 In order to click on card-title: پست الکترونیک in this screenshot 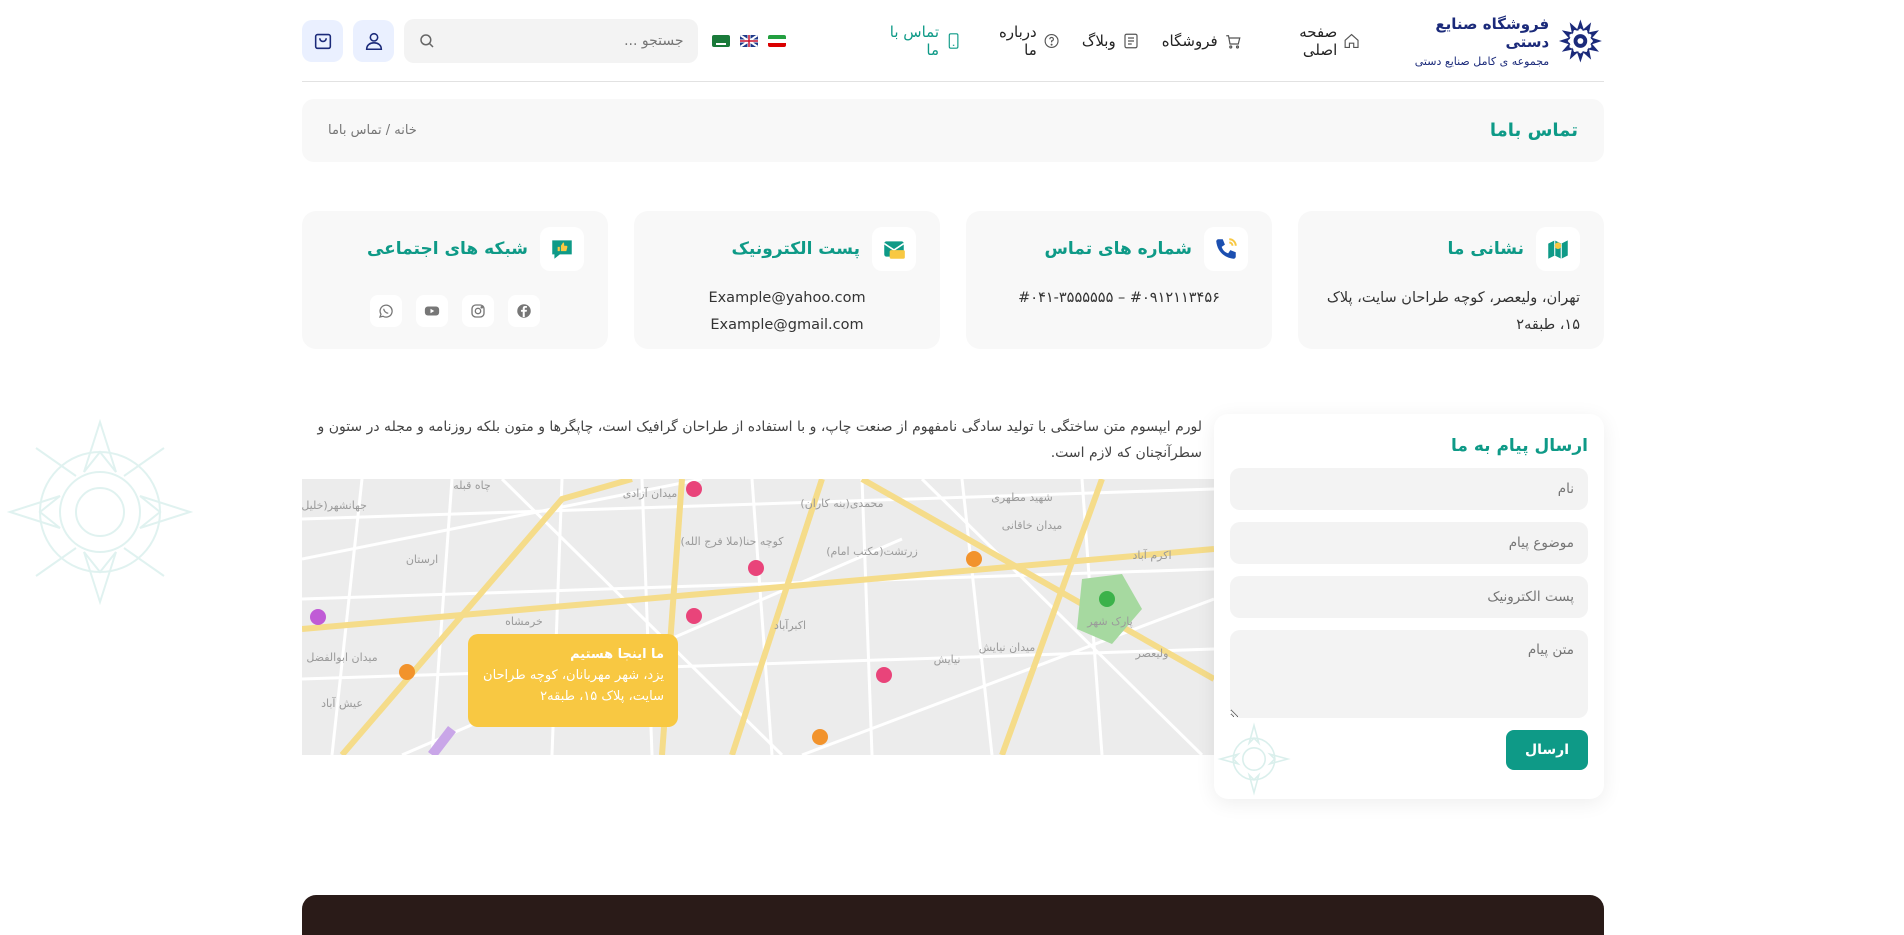, I will do `click(795, 249)`.